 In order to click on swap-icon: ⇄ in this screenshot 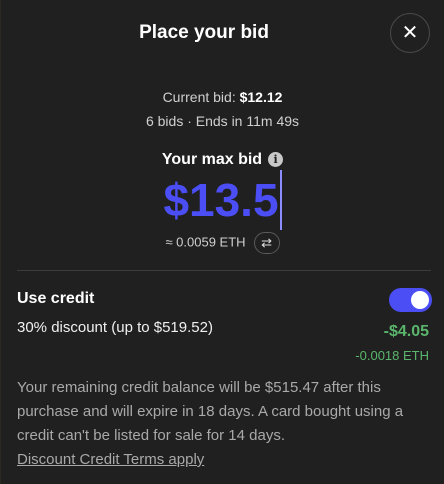, I will do `click(267, 242)`.